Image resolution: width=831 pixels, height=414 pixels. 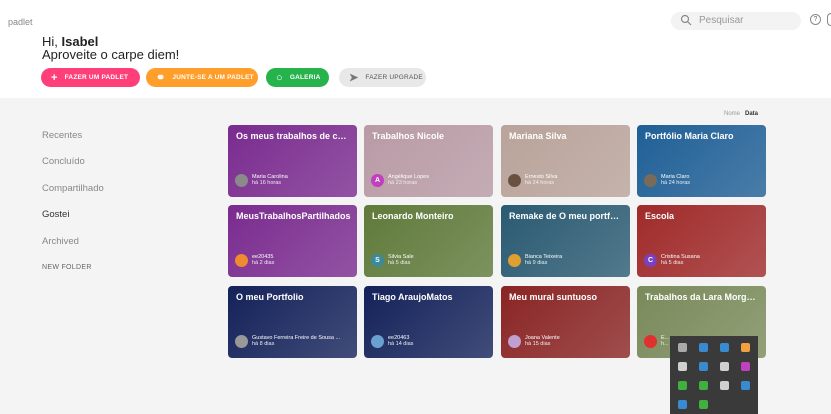 What do you see at coordinates (403, 183) in the screenshot?
I see `padlet-time: há 23 horas` at bounding box center [403, 183].